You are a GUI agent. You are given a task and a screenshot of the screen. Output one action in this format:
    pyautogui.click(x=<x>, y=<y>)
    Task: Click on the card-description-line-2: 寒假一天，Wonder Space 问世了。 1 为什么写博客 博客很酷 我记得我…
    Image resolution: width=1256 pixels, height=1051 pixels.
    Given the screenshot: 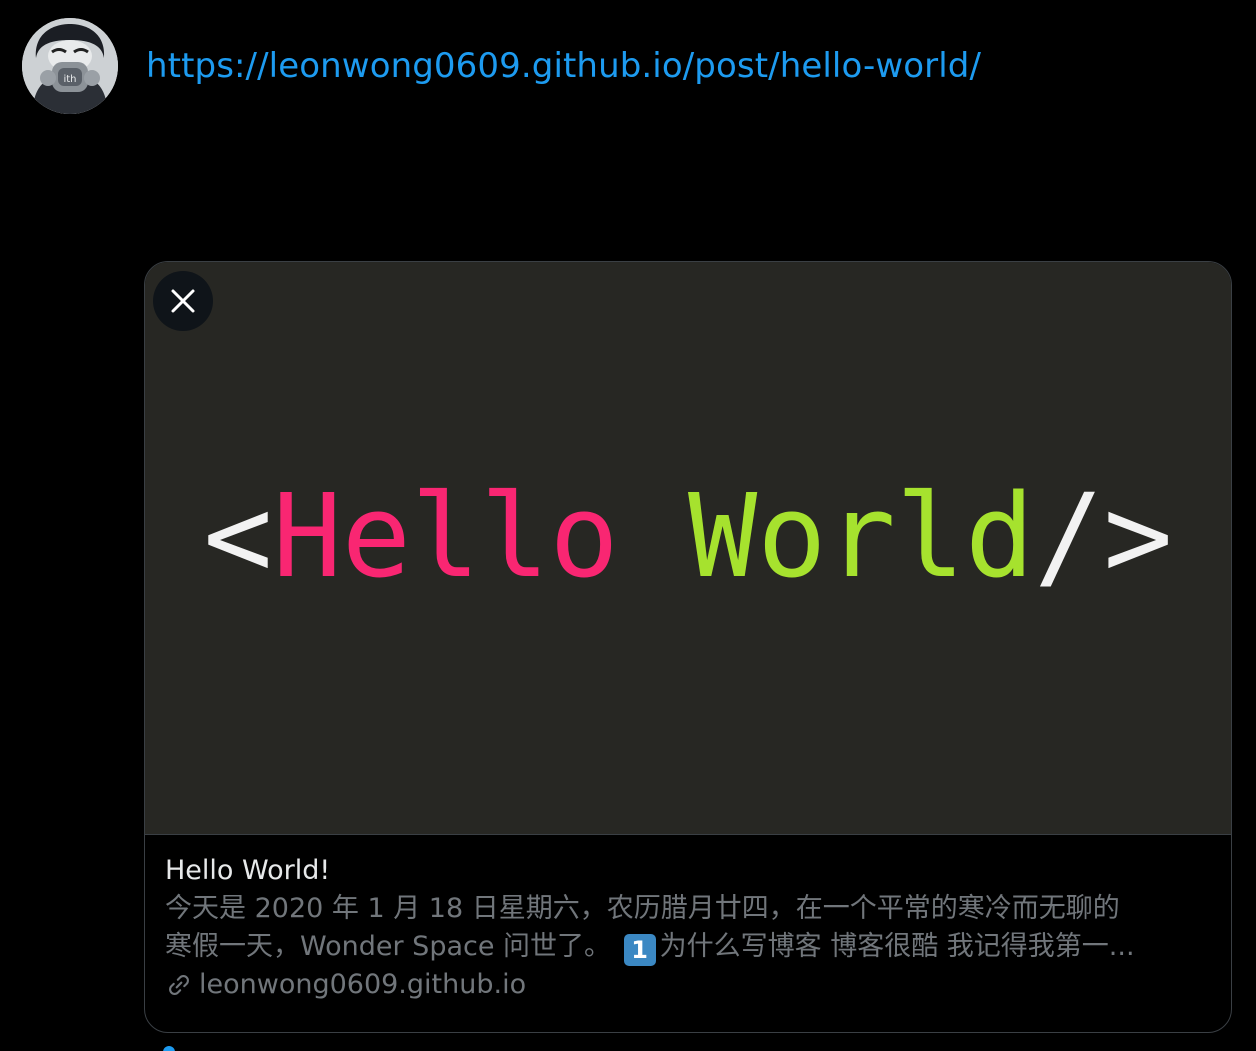 What is the action you would take?
    pyautogui.click(x=687, y=947)
    